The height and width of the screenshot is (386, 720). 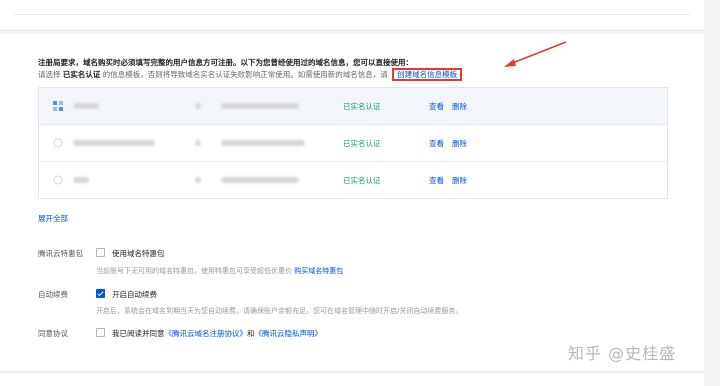 I want to click on agreement-text: 我已阅读并同意《腾讯云域名注册协议》和《腾讯云隐私声明》, so click(x=217, y=333).